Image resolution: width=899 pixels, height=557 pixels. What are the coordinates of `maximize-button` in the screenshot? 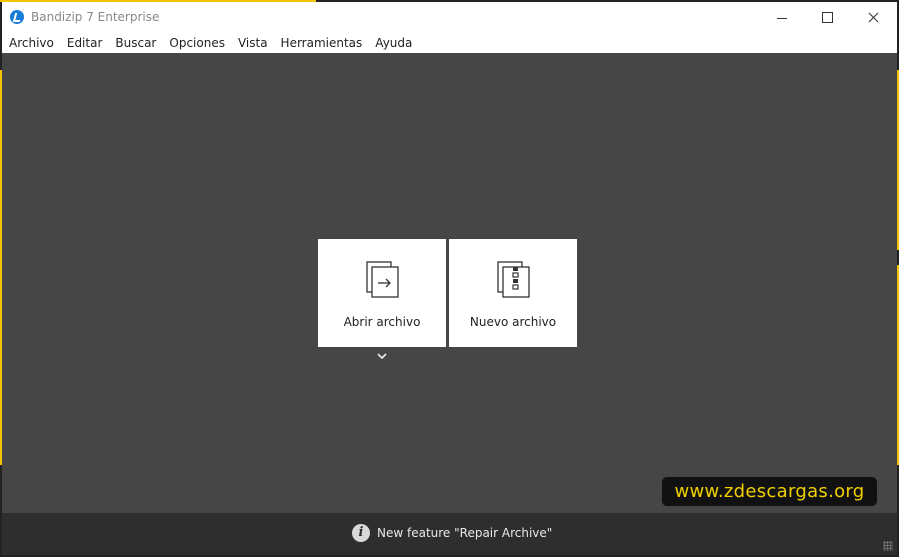 It's located at (827, 17).